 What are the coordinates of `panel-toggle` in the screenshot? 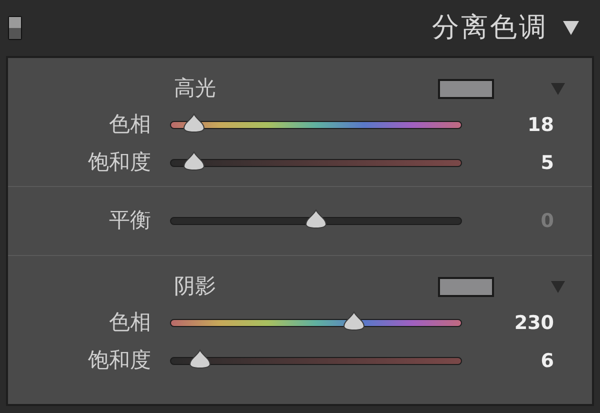 It's located at (15, 28).